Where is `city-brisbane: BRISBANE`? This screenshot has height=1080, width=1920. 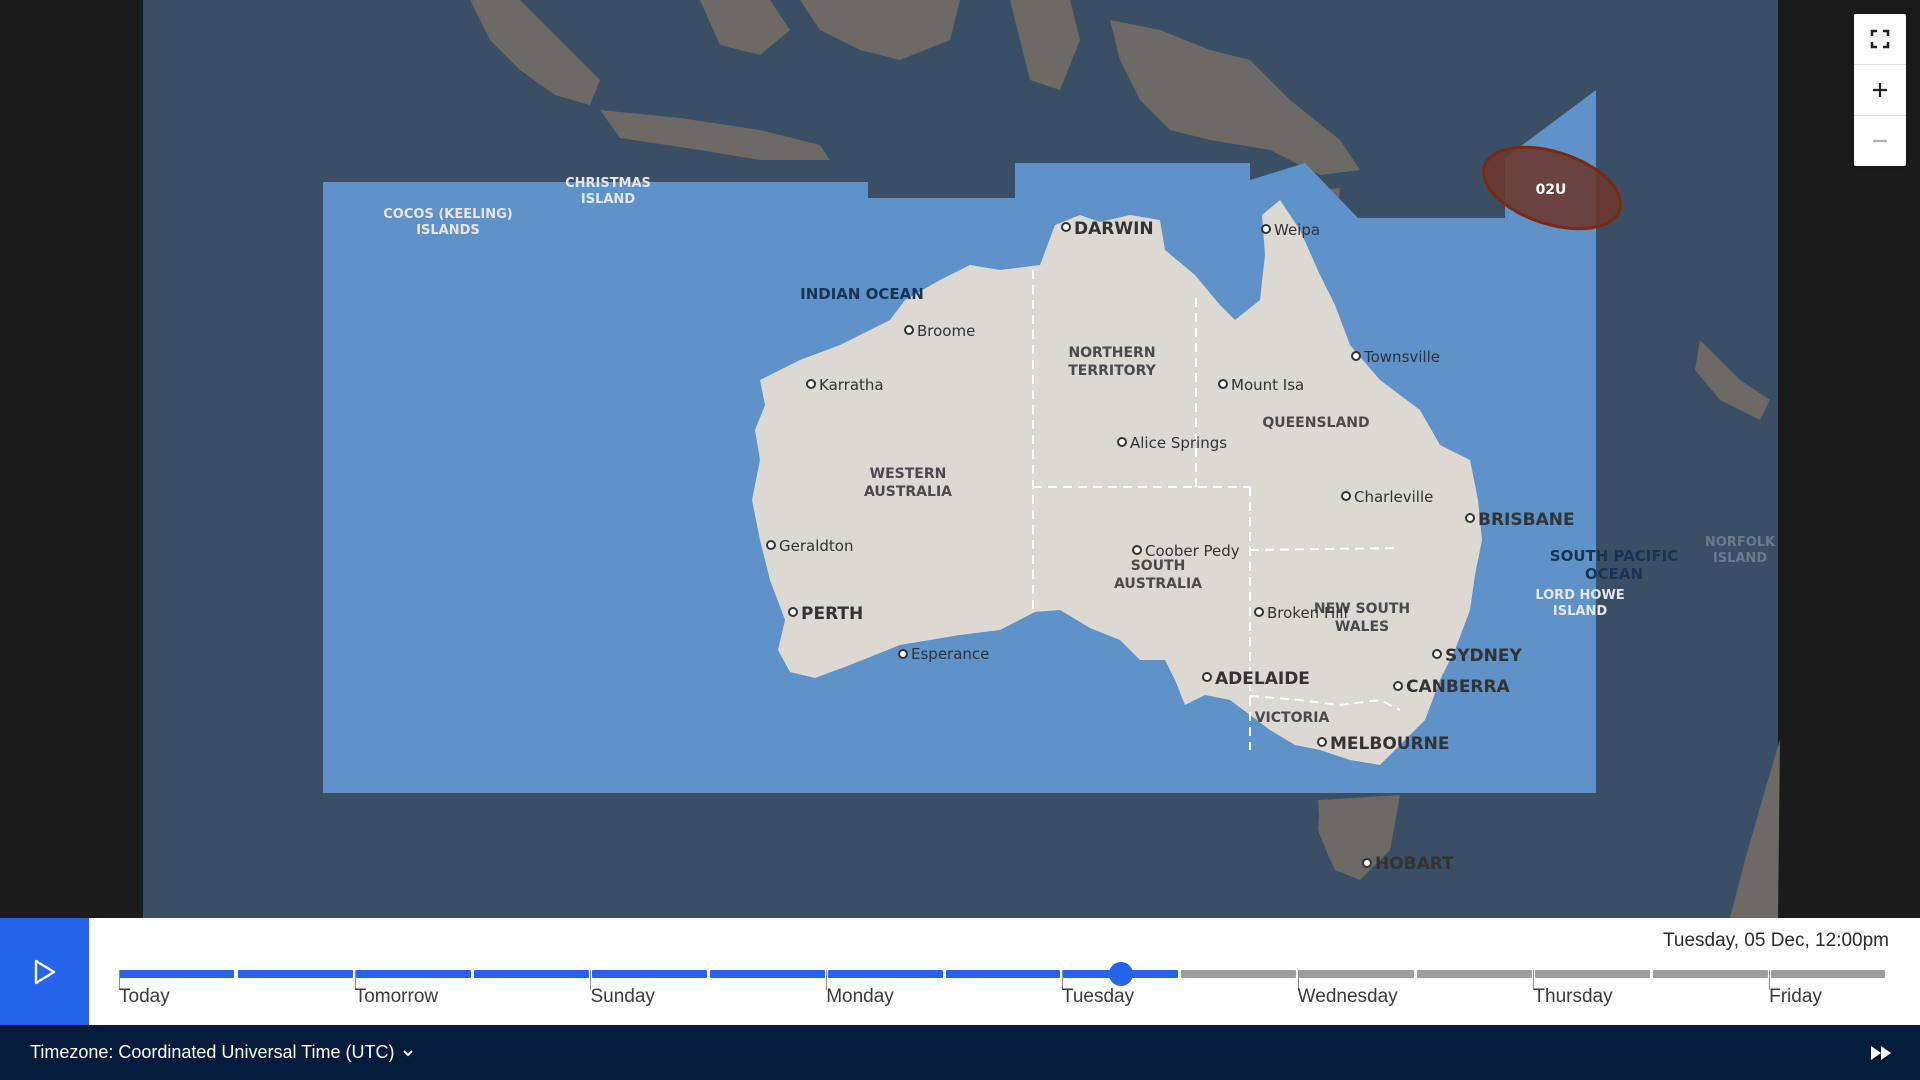
city-brisbane: BRISBANE is located at coordinates (1520, 520).